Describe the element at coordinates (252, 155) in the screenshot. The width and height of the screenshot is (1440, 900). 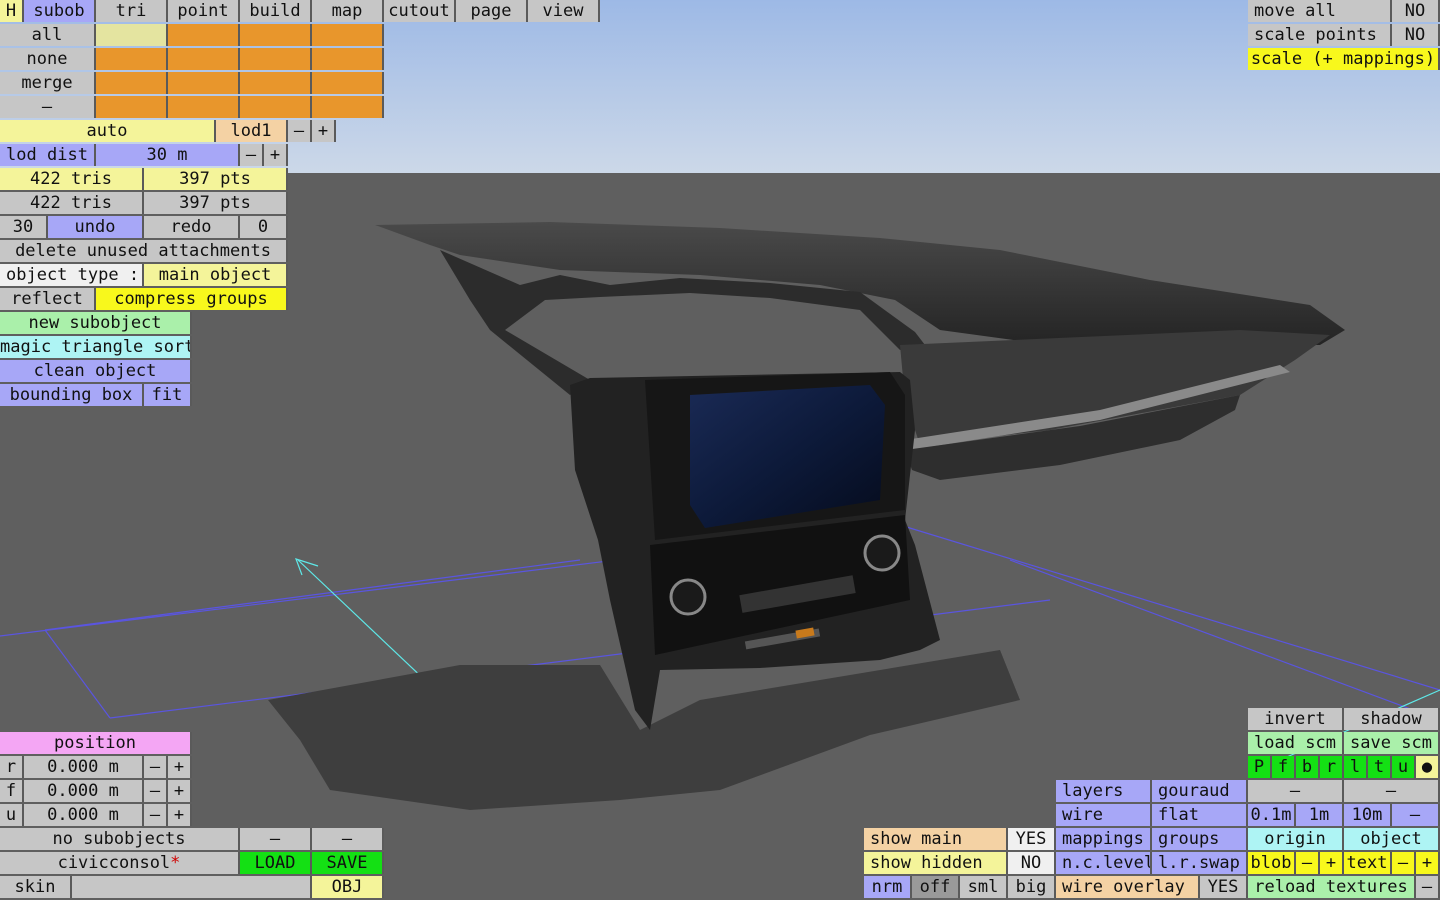
I see `lod-dist-minus-button: –` at that location.